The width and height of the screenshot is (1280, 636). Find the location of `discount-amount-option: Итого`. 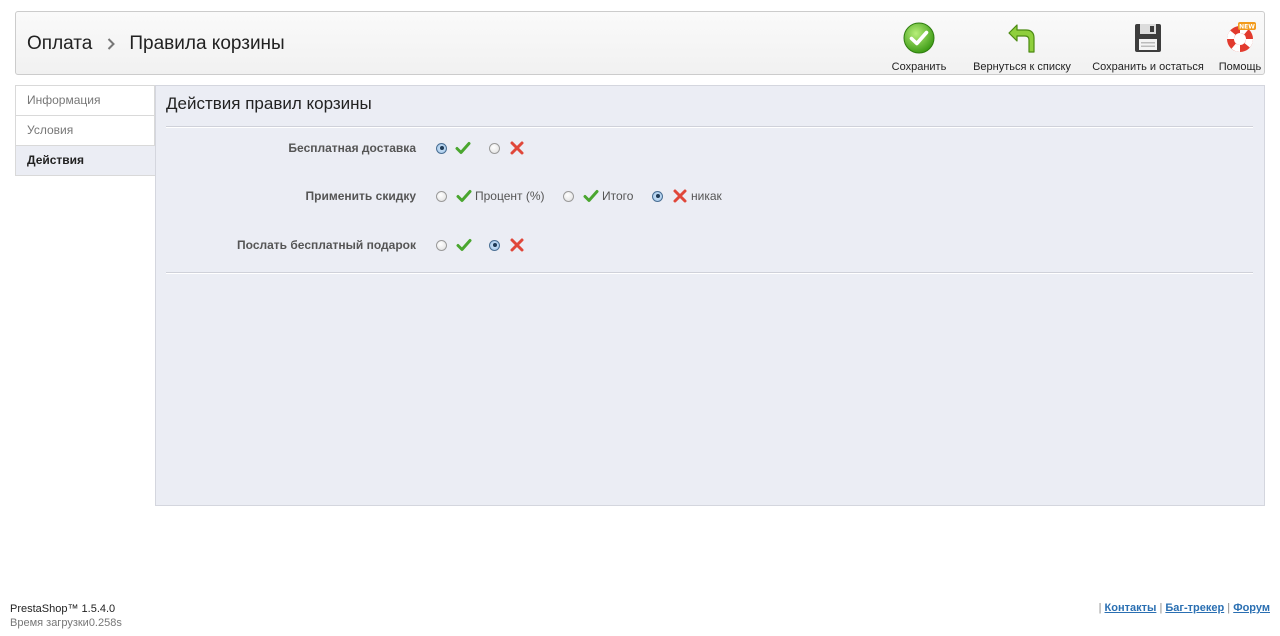

discount-amount-option: Итого is located at coordinates (598, 196).